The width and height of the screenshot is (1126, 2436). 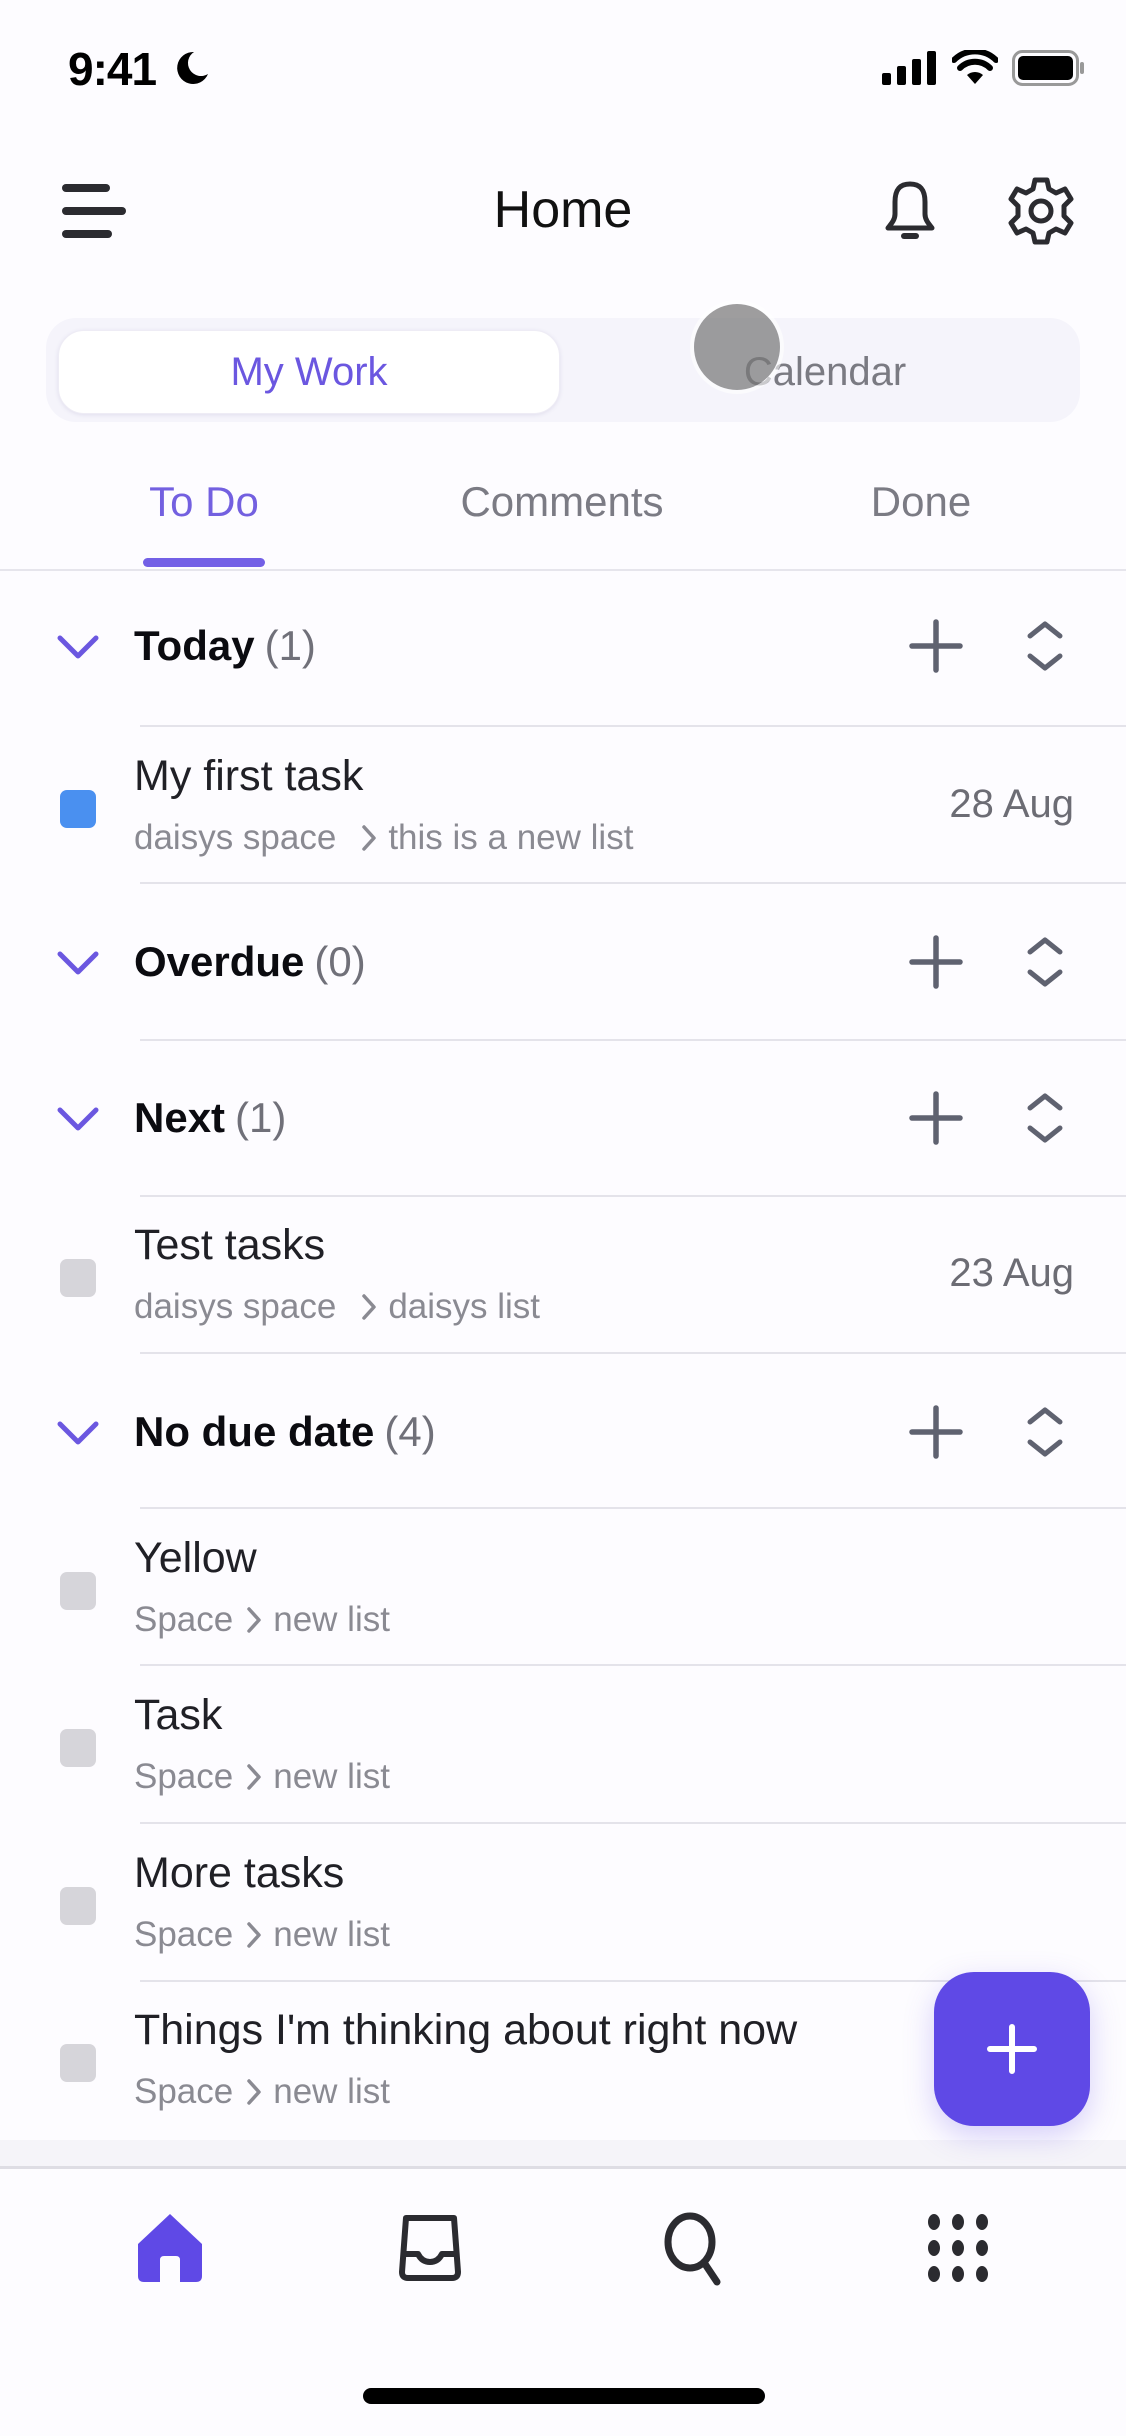 I want to click on task-title: My first task, so click(x=249, y=776).